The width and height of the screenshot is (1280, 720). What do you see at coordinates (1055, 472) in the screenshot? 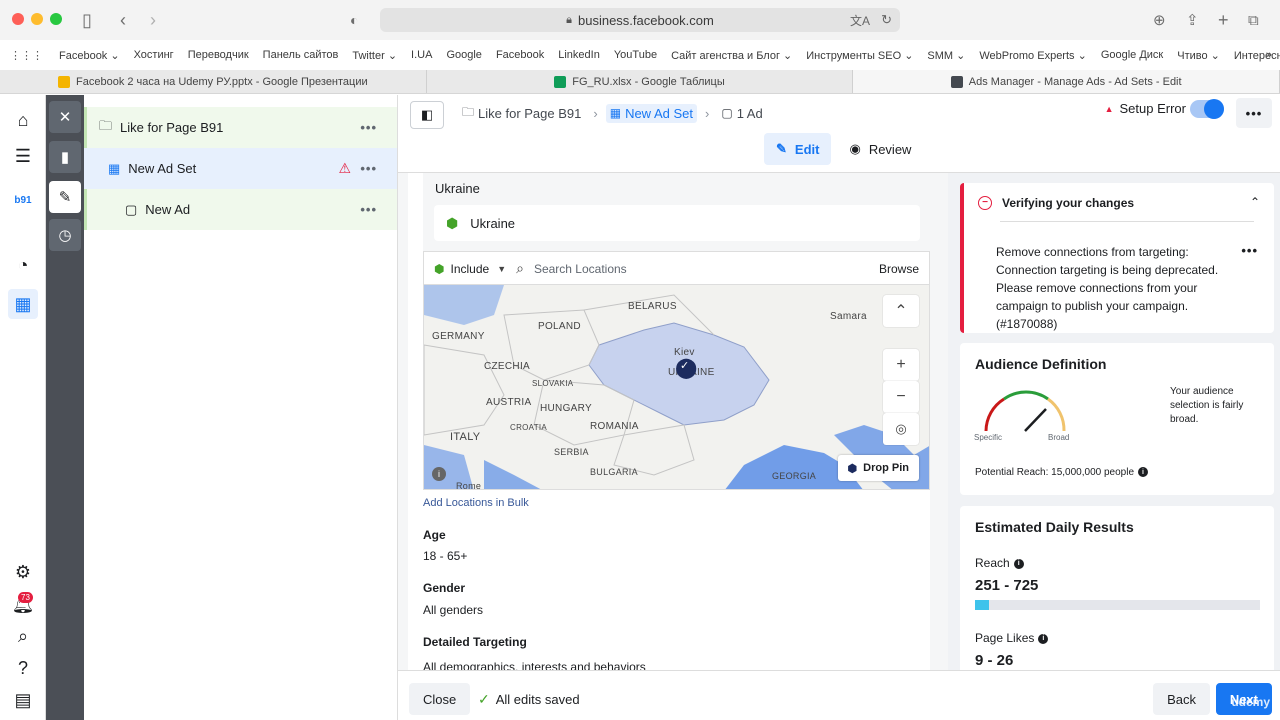
I see `potential-reach-text: Potential Reach: 15,000,000 people` at bounding box center [1055, 472].